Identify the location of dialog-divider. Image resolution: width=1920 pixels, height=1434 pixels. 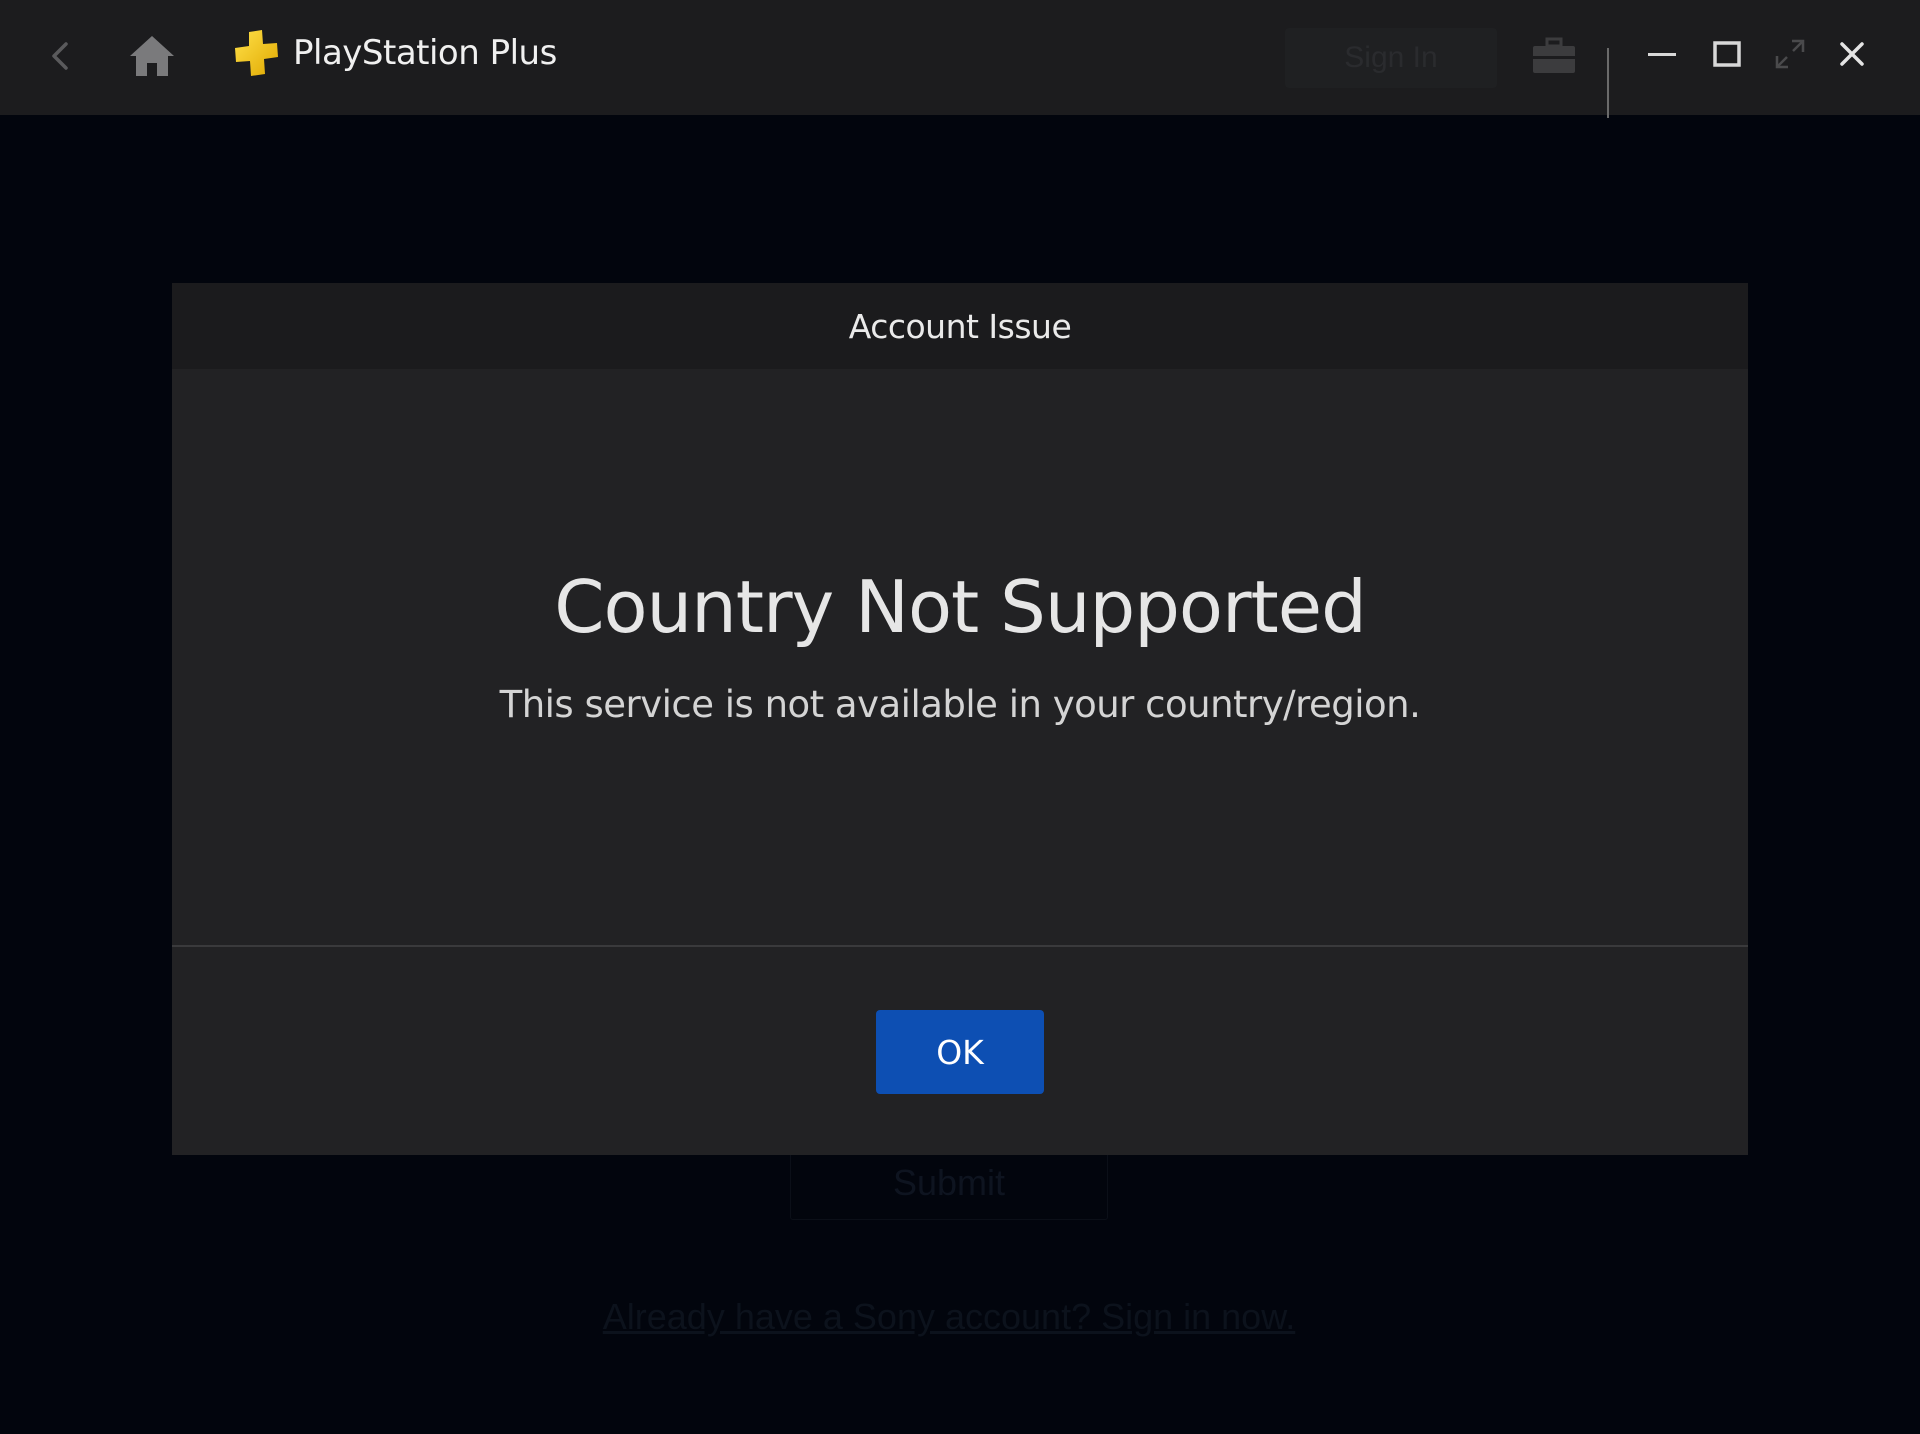
(960, 946).